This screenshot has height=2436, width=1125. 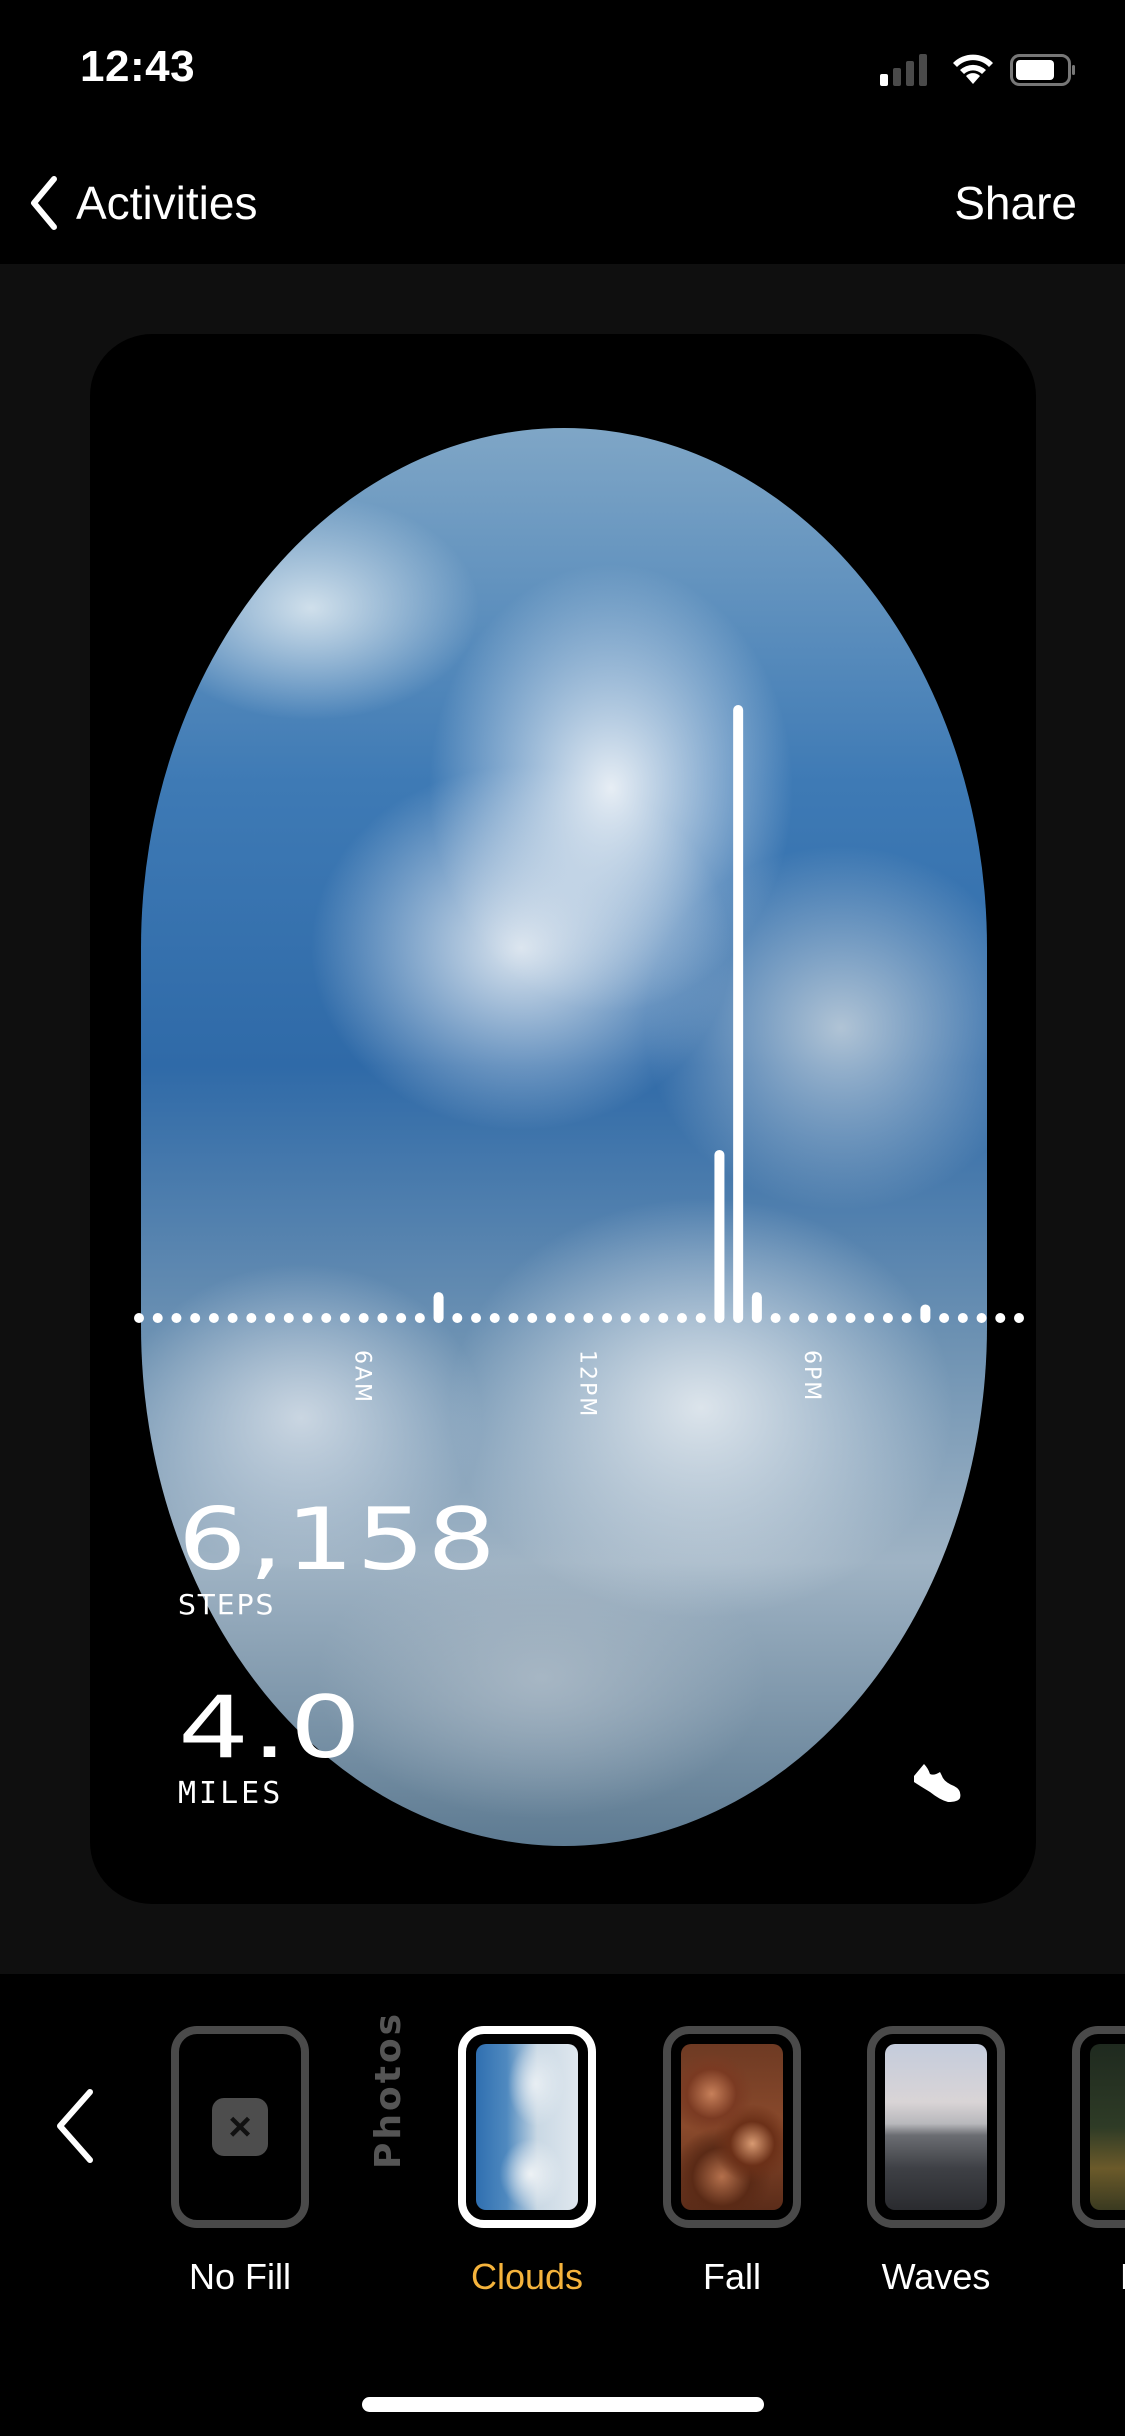 I want to click on clouds-thumbnail, so click(x=527, y=2127).